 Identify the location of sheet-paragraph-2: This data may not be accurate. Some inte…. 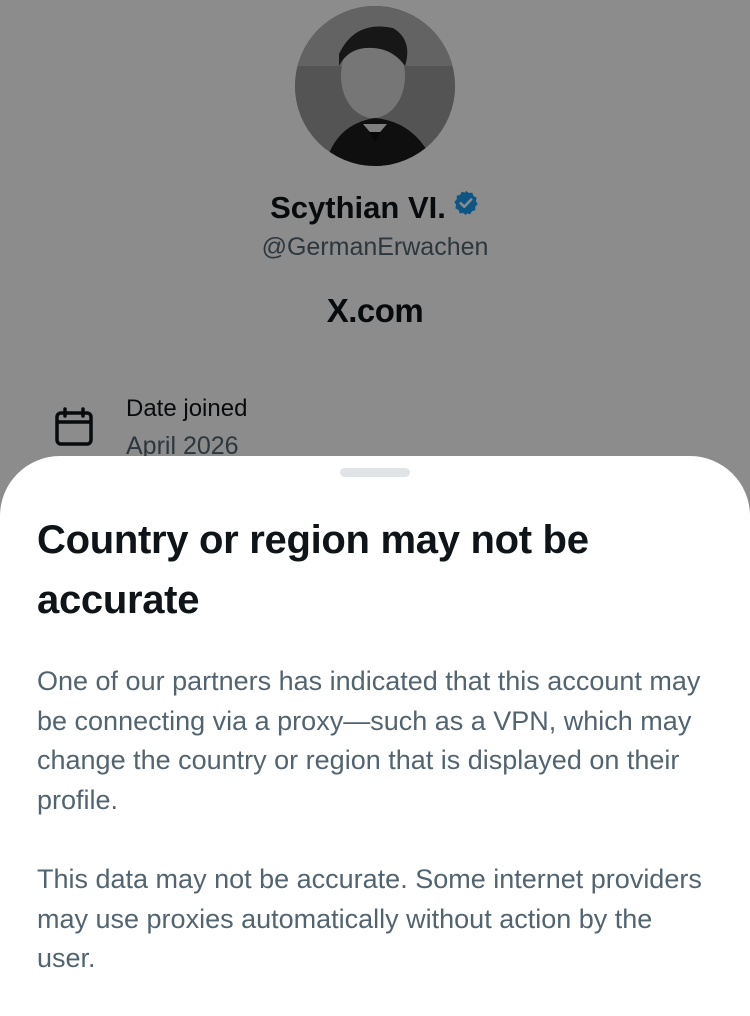
(369, 918).